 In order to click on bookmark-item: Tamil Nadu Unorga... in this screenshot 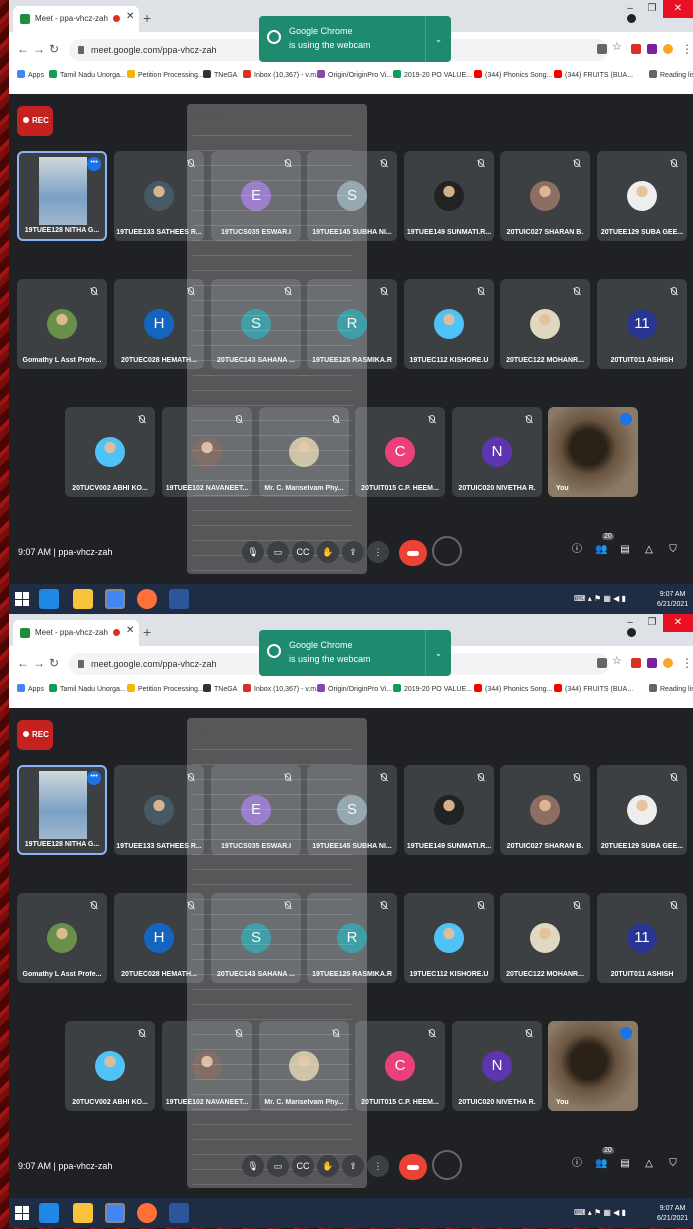, I will do `click(87, 688)`.